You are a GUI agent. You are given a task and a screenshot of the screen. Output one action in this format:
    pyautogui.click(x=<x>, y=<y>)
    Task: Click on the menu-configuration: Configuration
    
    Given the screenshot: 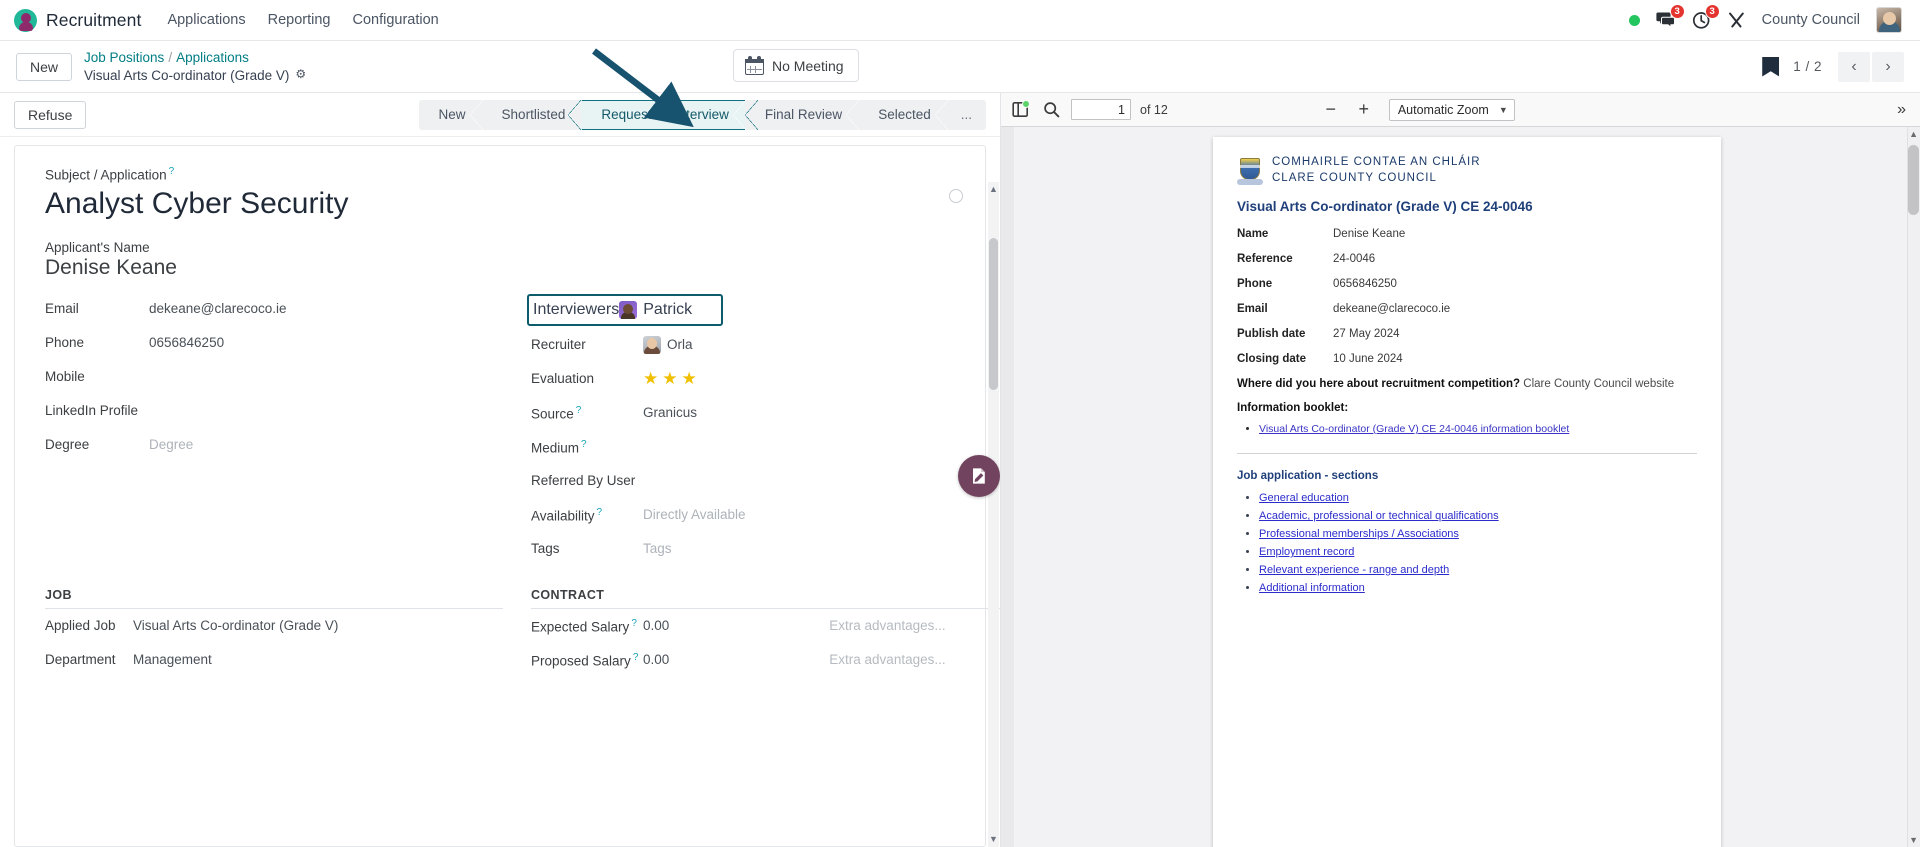 What is the action you would take?
    pyautogui.click(x=396, y=20)
    